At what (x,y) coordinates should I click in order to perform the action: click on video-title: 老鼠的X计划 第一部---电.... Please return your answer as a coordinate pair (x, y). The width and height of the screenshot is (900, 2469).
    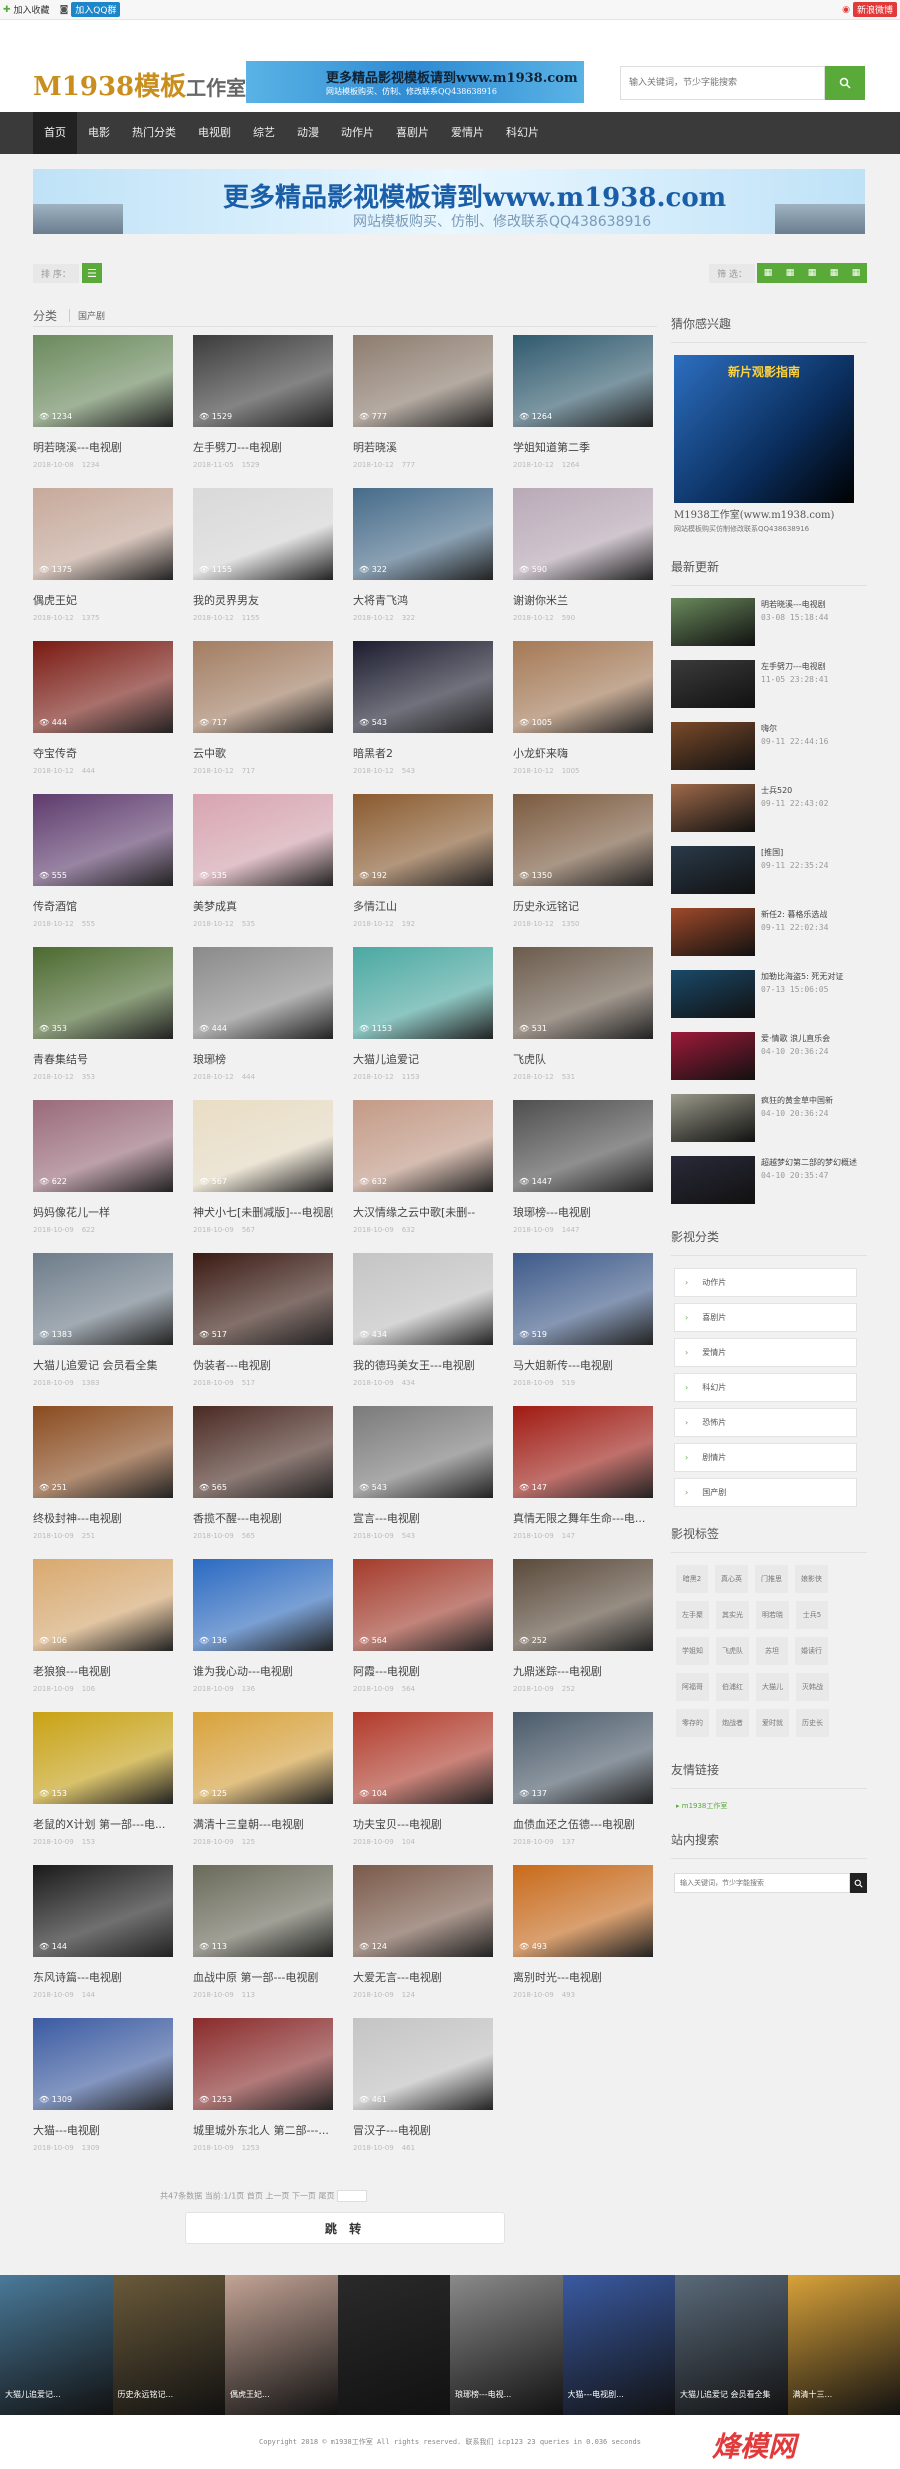
    Looking at the image, I should click on (103, 1824).